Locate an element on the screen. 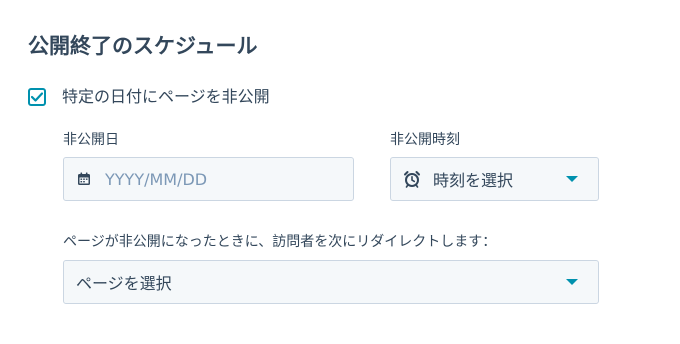  unpublish-checkbox-row: 特定の日付にページを非公開 is located at coordinates (149, 97).